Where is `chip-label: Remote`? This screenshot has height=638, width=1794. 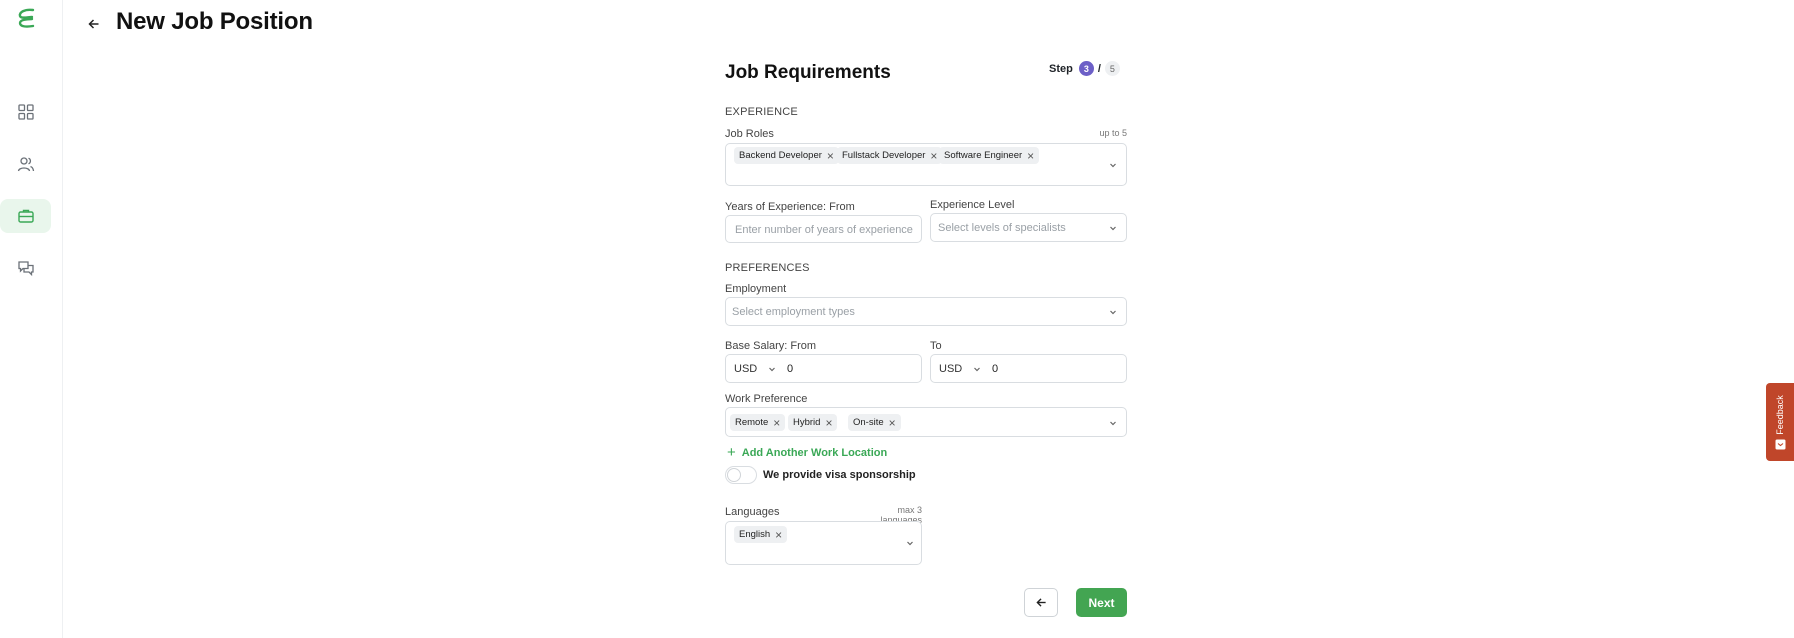 chip-label: Remote is located at coordinates (752, 422).